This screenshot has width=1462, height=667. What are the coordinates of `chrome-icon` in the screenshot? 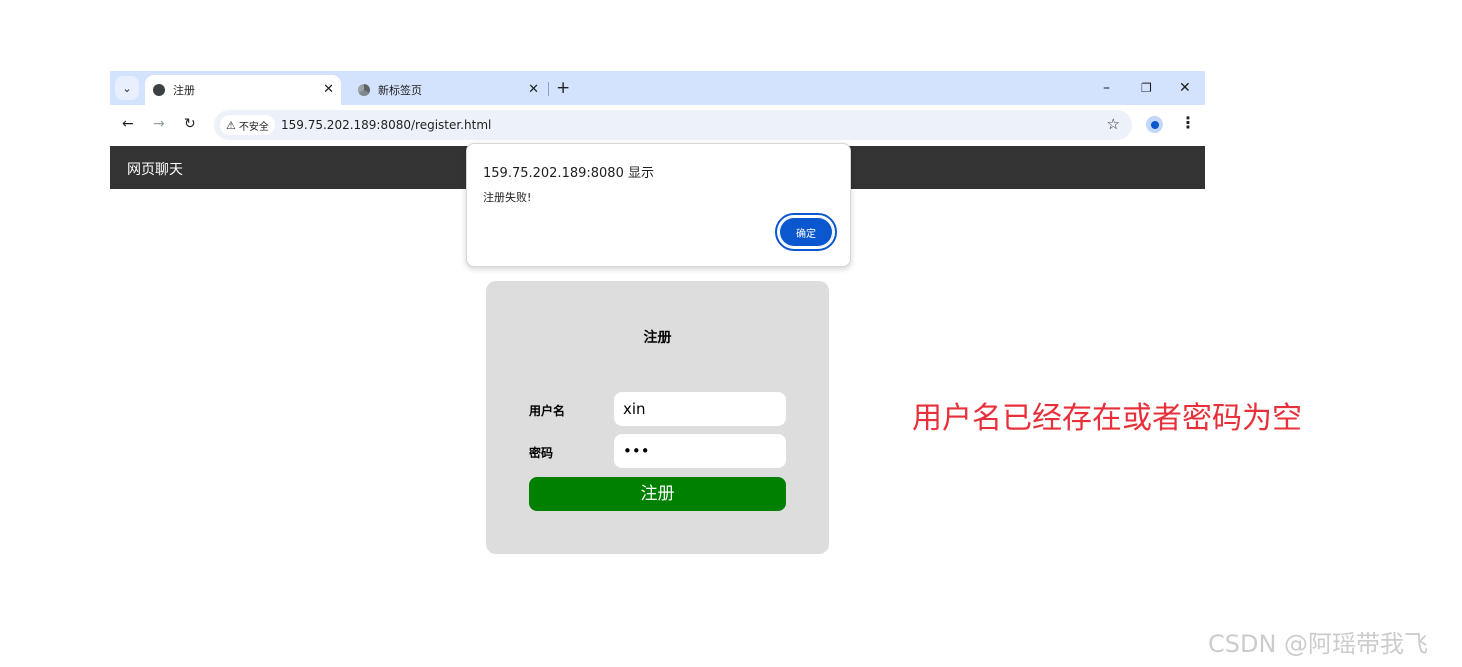 It's located at (364, 90).